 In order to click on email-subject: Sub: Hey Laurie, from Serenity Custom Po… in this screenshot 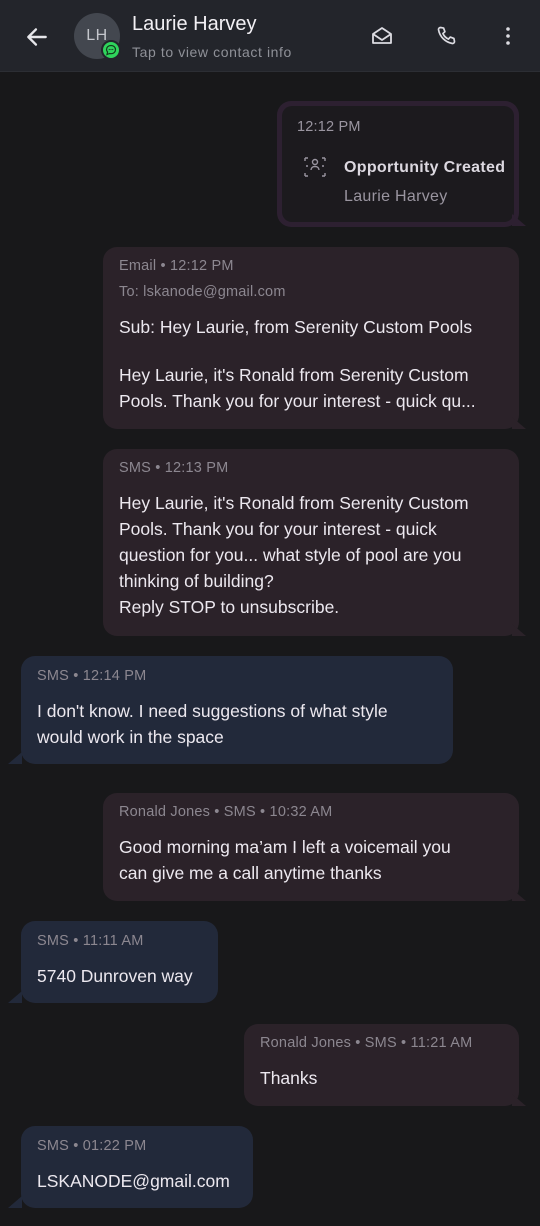, I will do `click(296, 327)`.